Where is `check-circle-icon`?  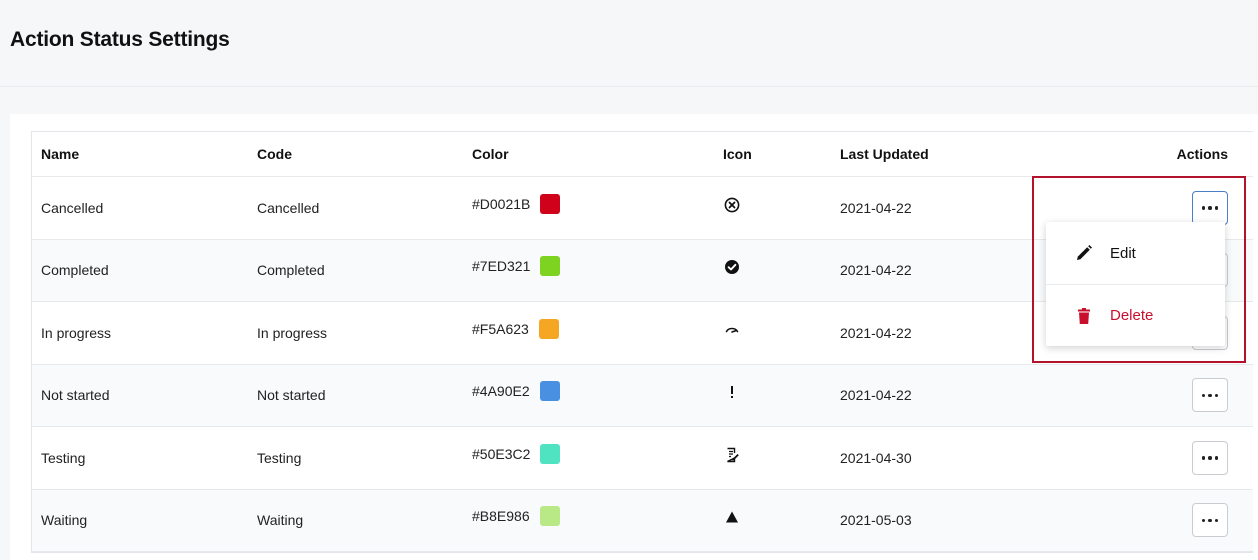 check-circle-icon is located at coordinates (732, 267).